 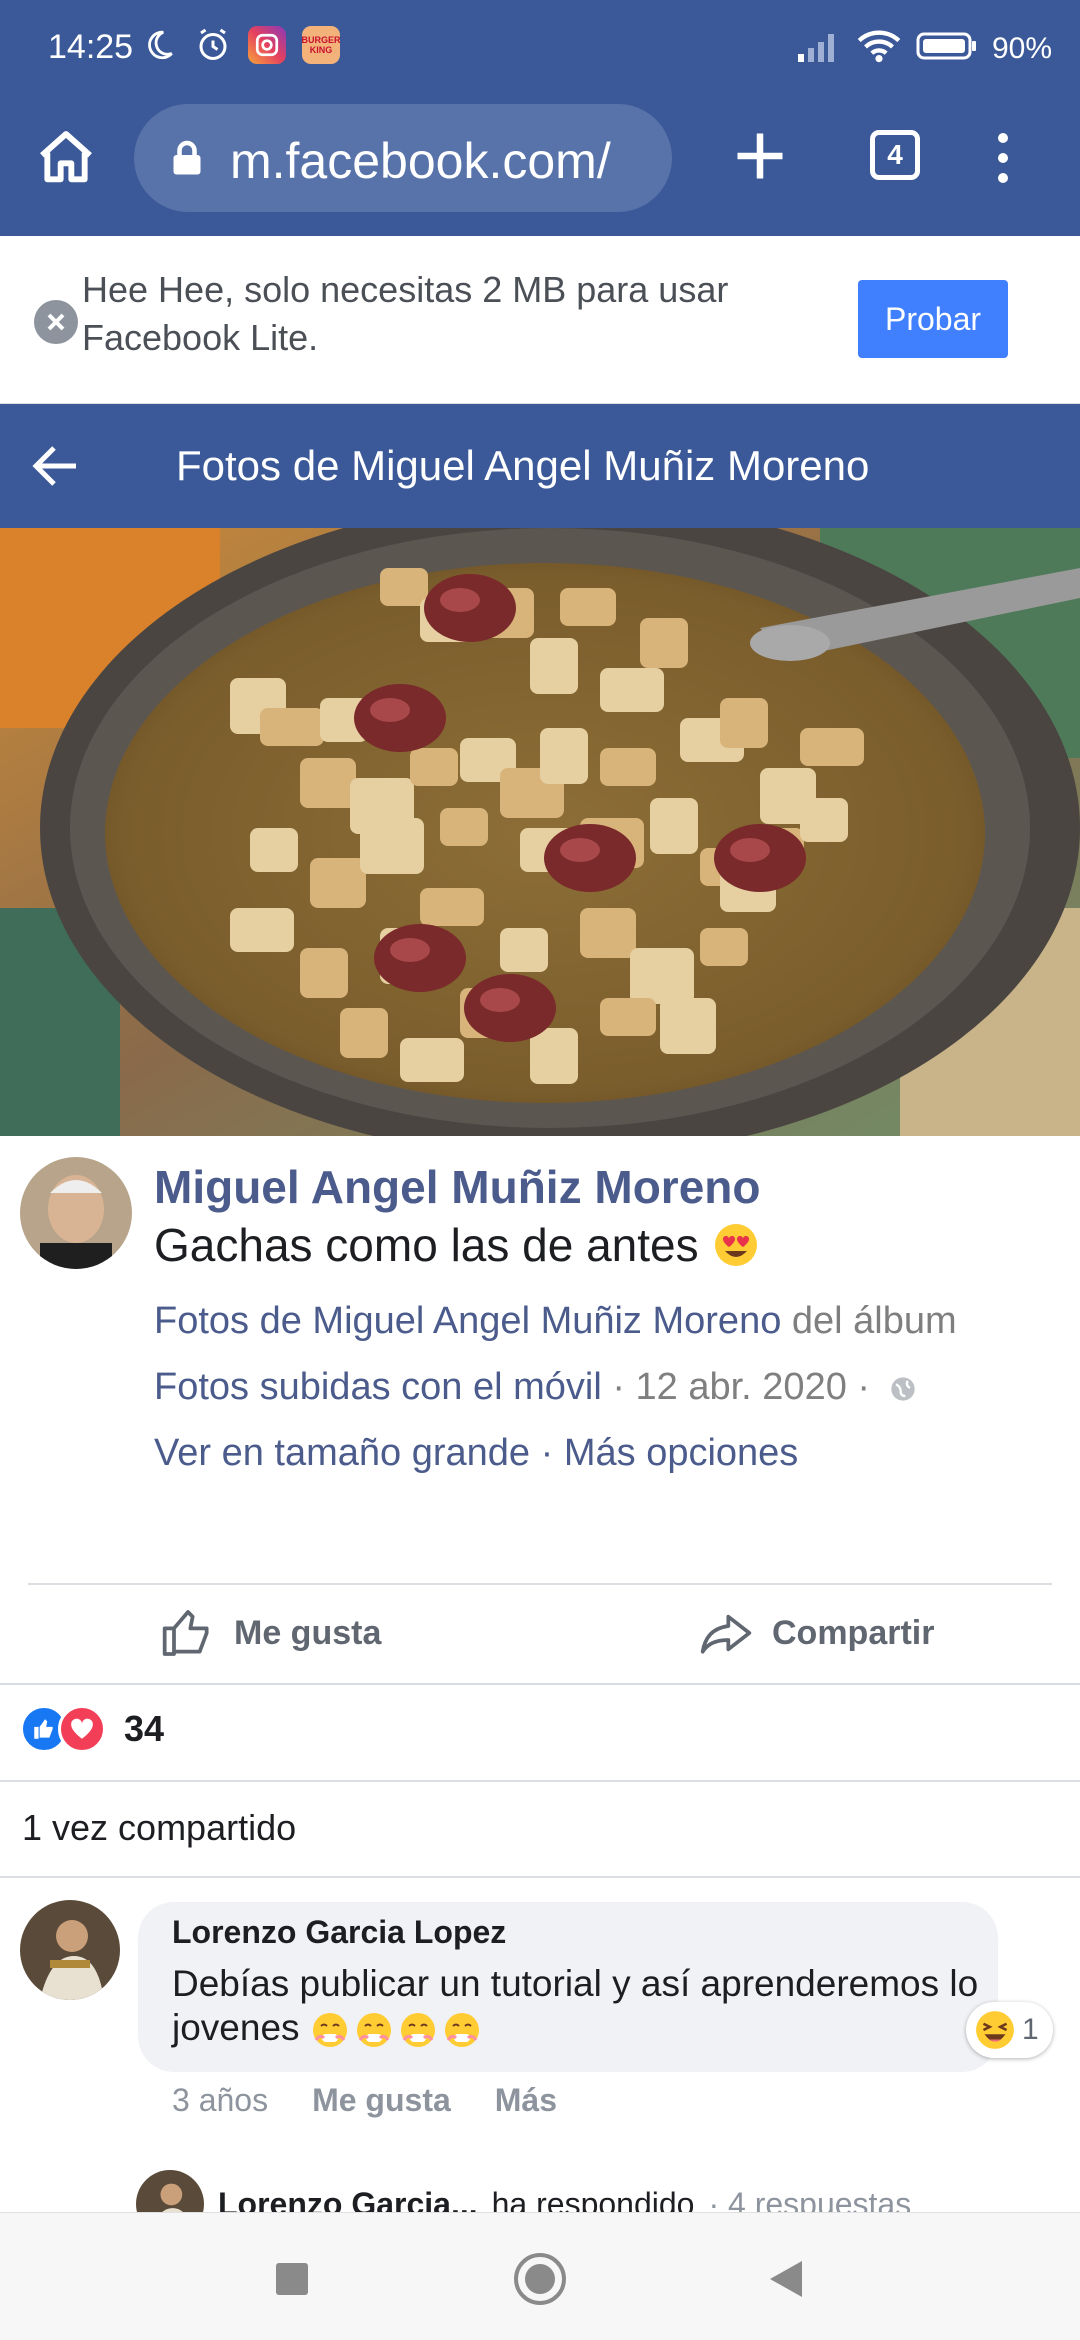 I want to click on home-nav-button, so click(x=540, y=2279).